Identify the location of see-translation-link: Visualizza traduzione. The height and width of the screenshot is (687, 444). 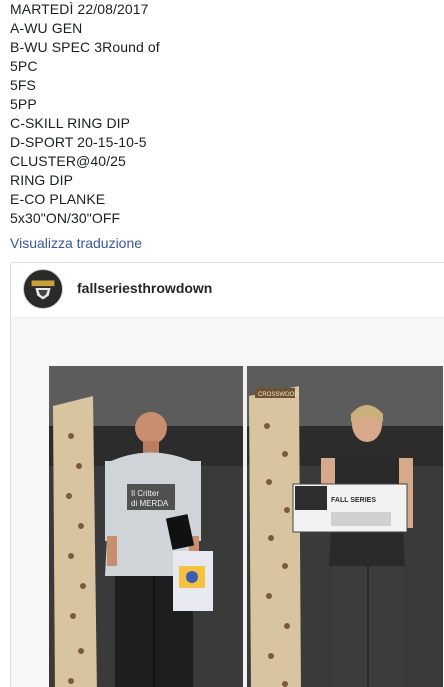
(76, 243).